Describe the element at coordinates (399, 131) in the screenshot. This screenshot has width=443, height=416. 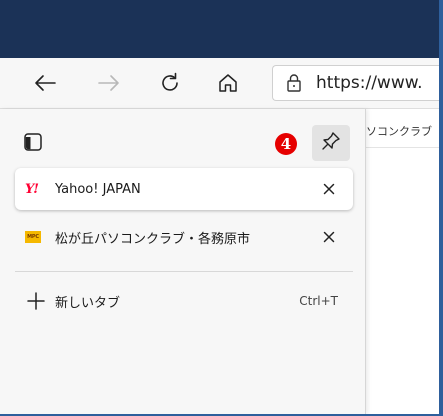
I see `page-tab-title-fragment: ソコンクラブ` at that location.